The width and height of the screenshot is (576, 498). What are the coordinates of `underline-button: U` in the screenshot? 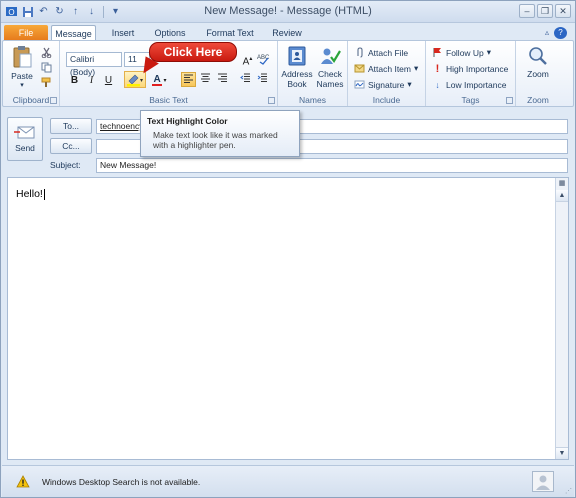 It's located at (108, 80).